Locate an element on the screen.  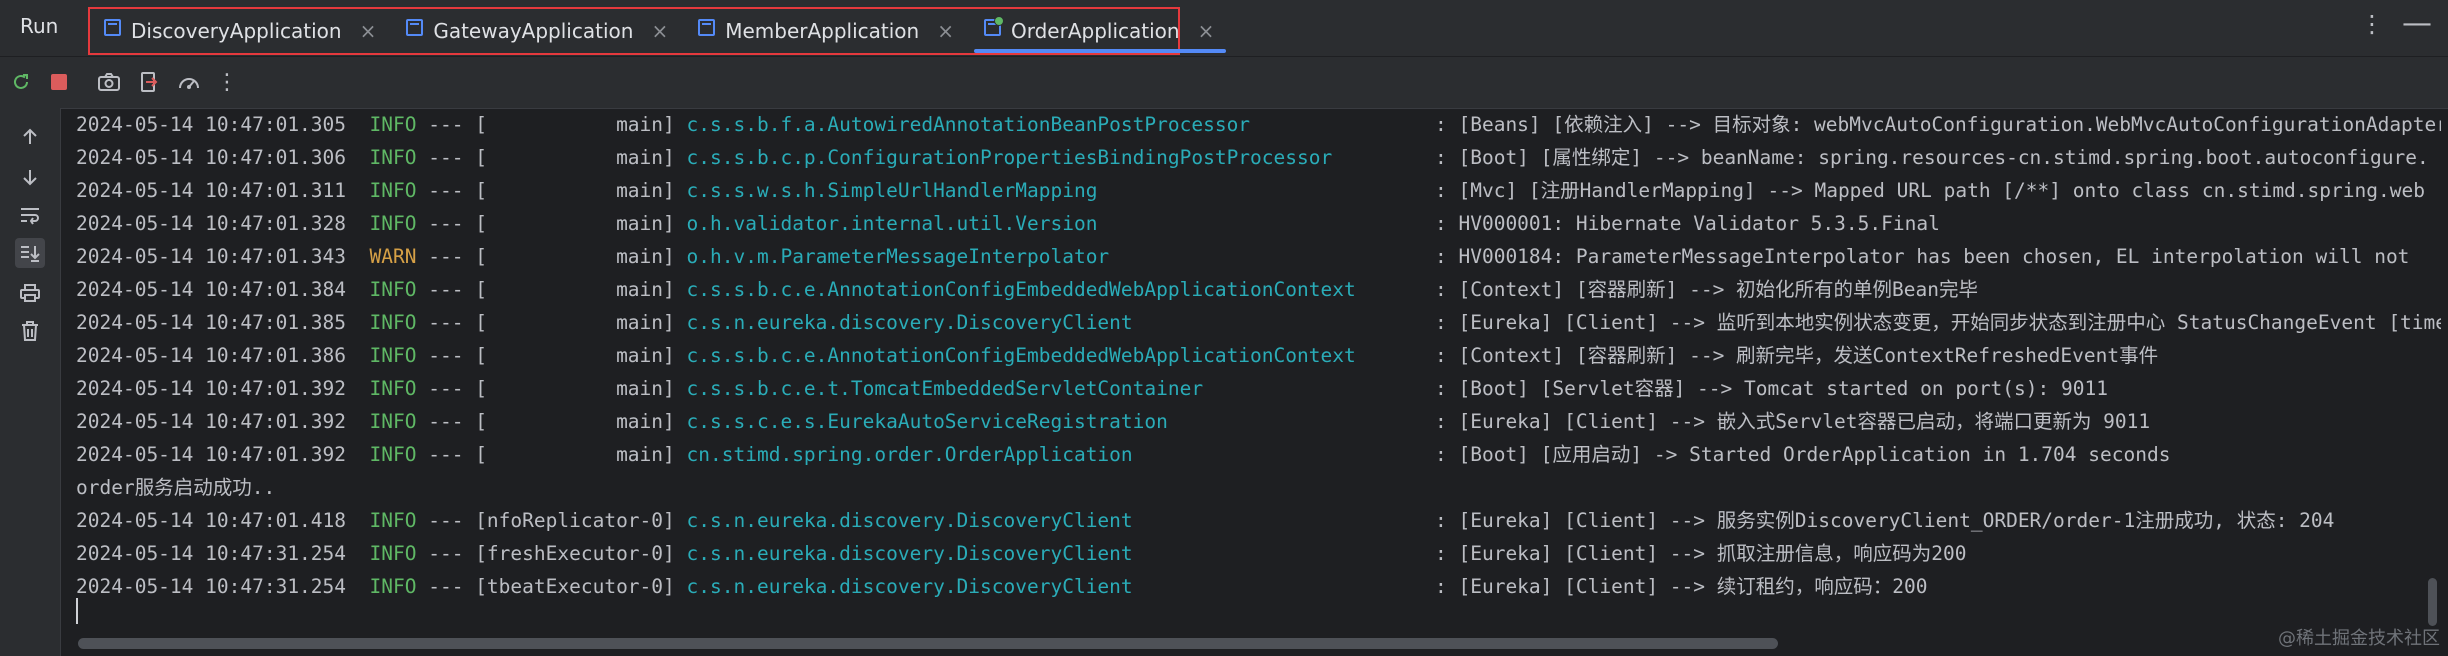
scroll-to-end-icon is located at coordinates (30, 253).